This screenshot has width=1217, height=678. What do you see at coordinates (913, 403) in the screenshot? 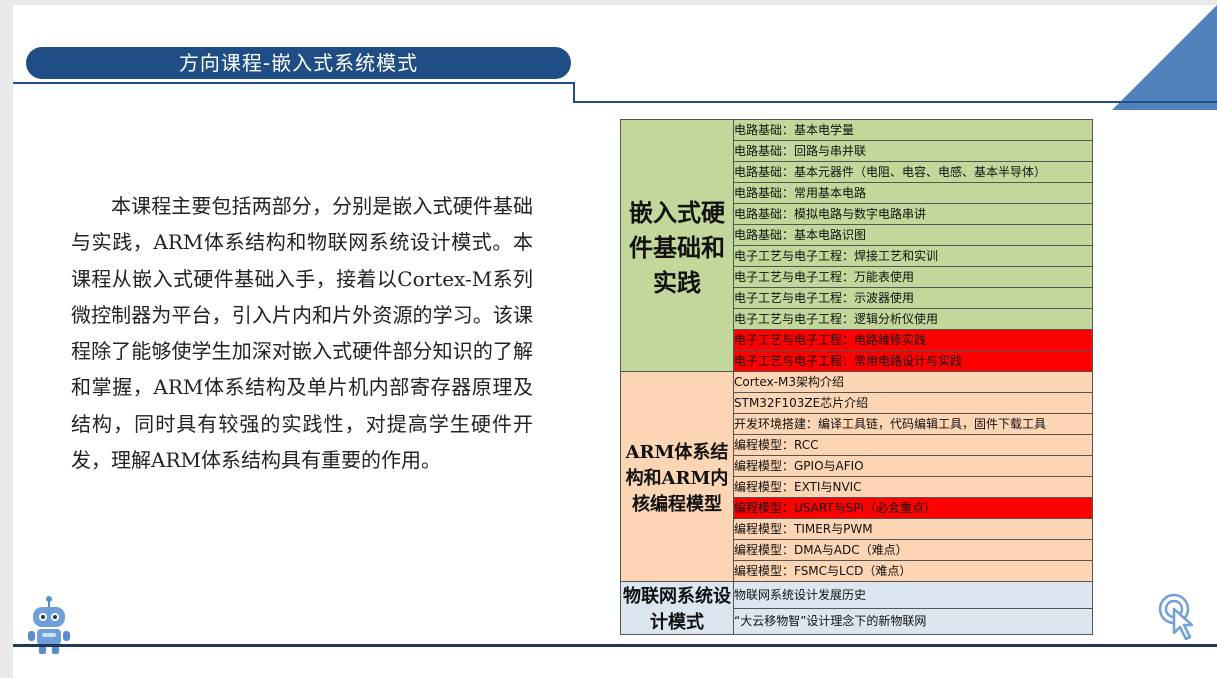
I see `course-item: STM32F103ZE芯片介绍` at bounding box center [913, 403].